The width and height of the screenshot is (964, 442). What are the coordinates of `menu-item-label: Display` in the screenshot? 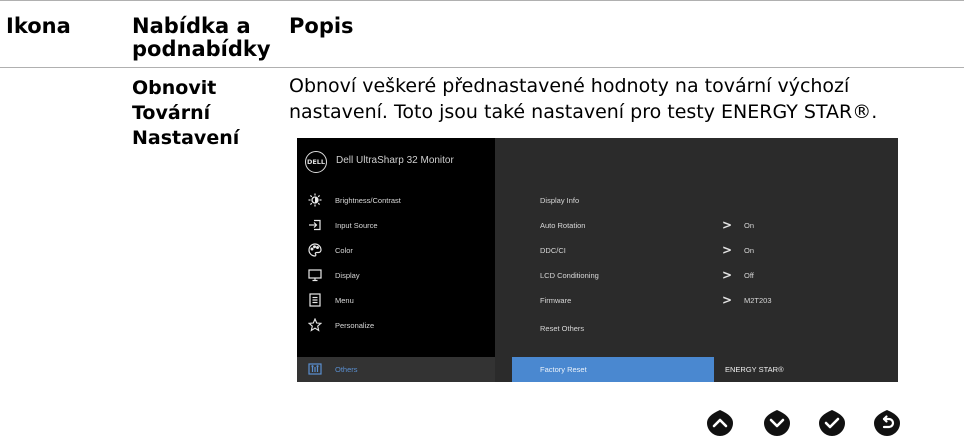 It's located at (347, 275).